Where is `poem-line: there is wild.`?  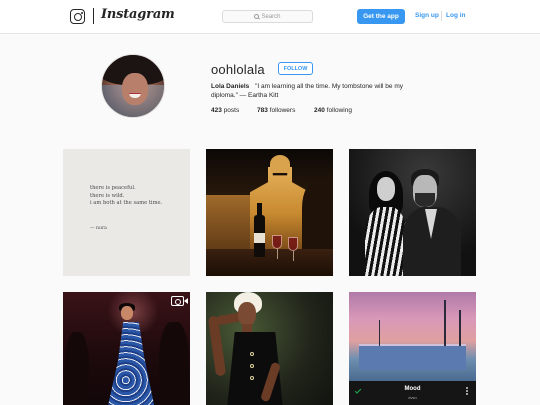 poem-line: there is wild. is located at coordinates (107, 195).